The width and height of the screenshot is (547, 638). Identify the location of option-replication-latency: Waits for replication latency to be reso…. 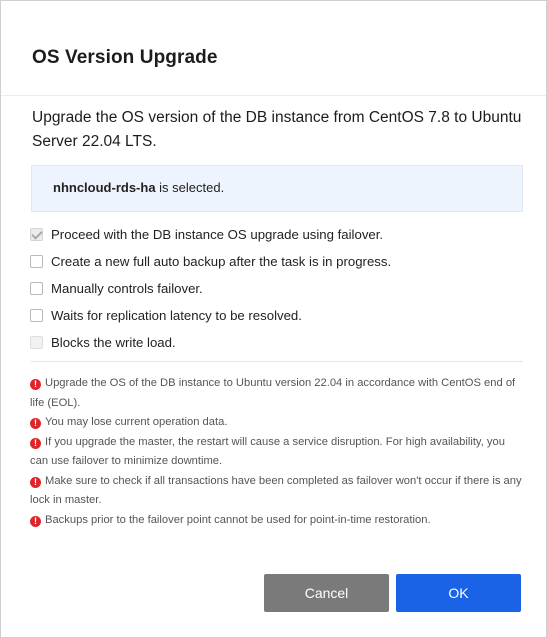
(276, 315).